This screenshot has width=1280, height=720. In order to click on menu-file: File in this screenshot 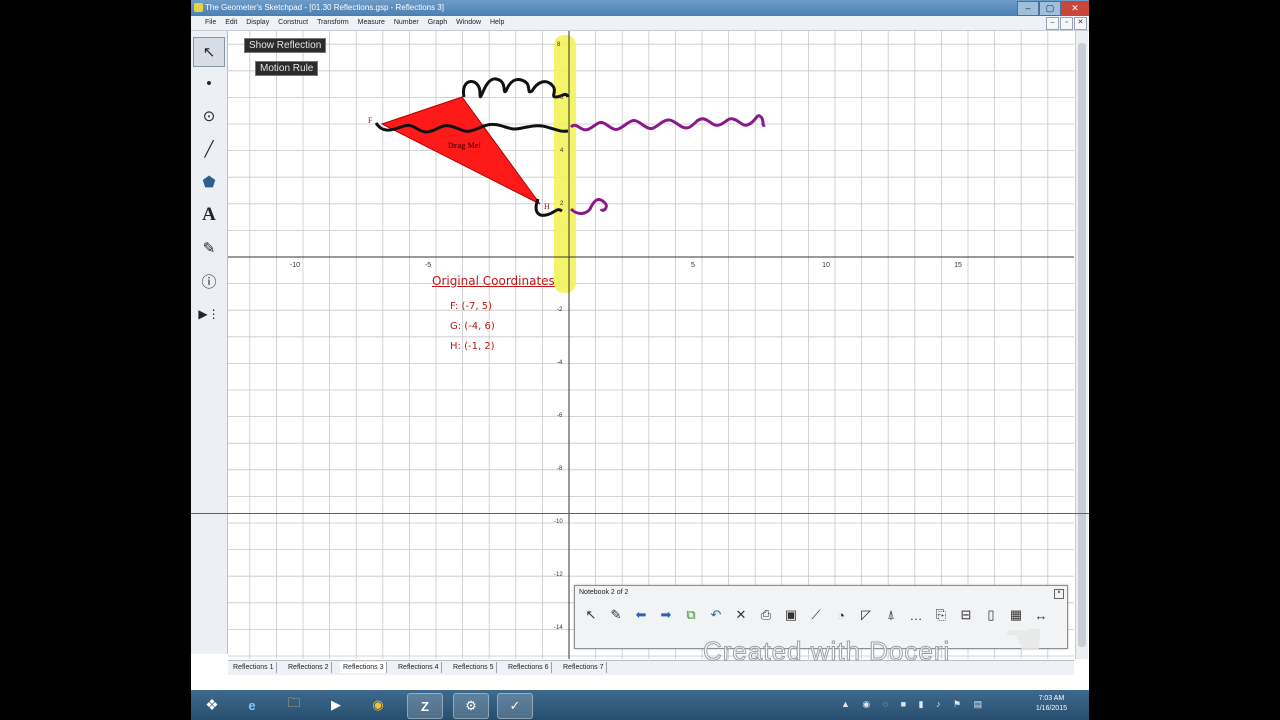, I will do `click(210, 23)`.